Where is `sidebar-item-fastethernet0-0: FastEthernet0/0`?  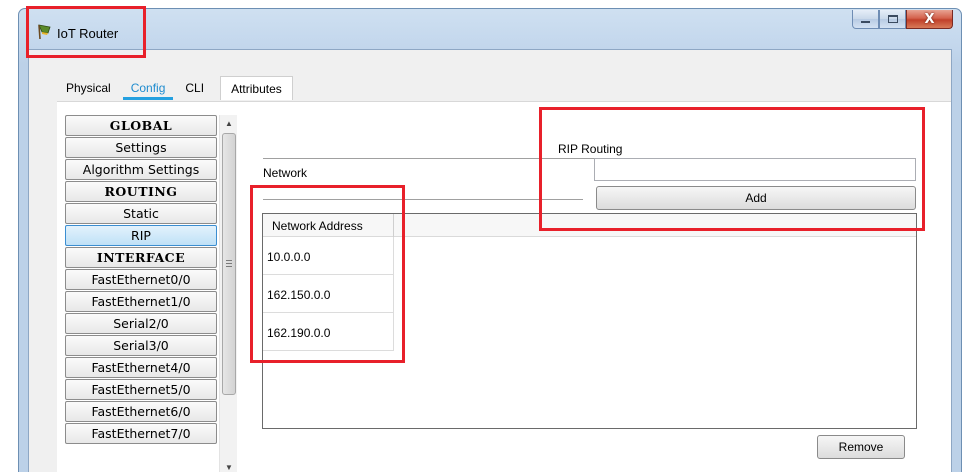 sidebar-item-fastethernet0-0: FastEthernet0/0 is located at coordinates (141, 279).